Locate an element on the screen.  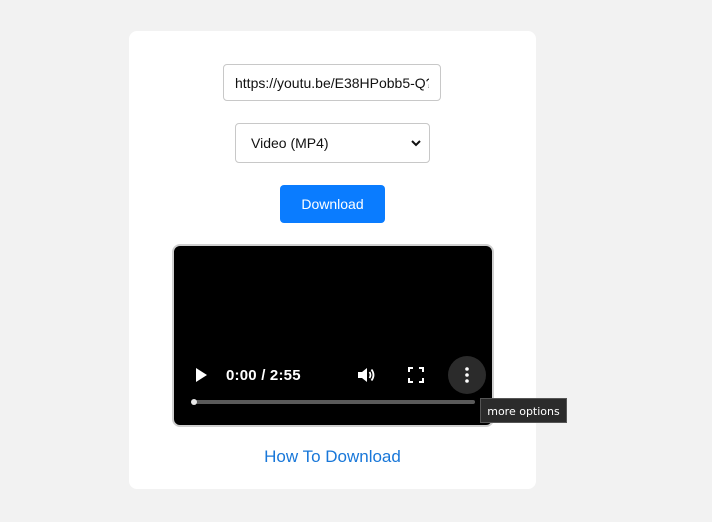
more-options-button is located at coordinates (467, 375).